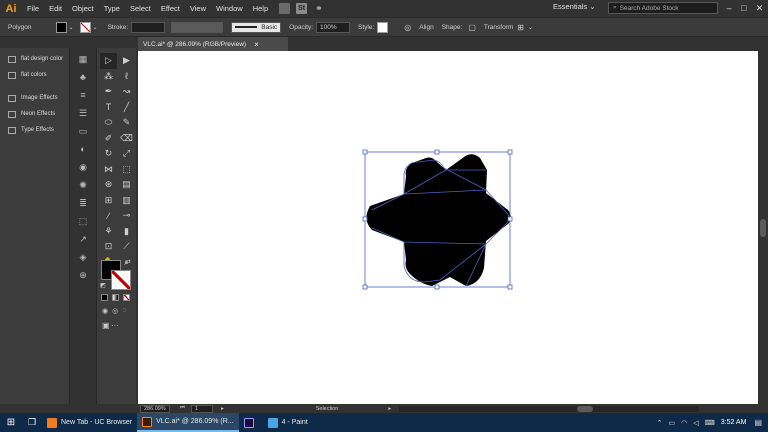 The height and width of the screenshot is (432, 768). I want to click on appearance-icon: ◉, so click(83, 167).